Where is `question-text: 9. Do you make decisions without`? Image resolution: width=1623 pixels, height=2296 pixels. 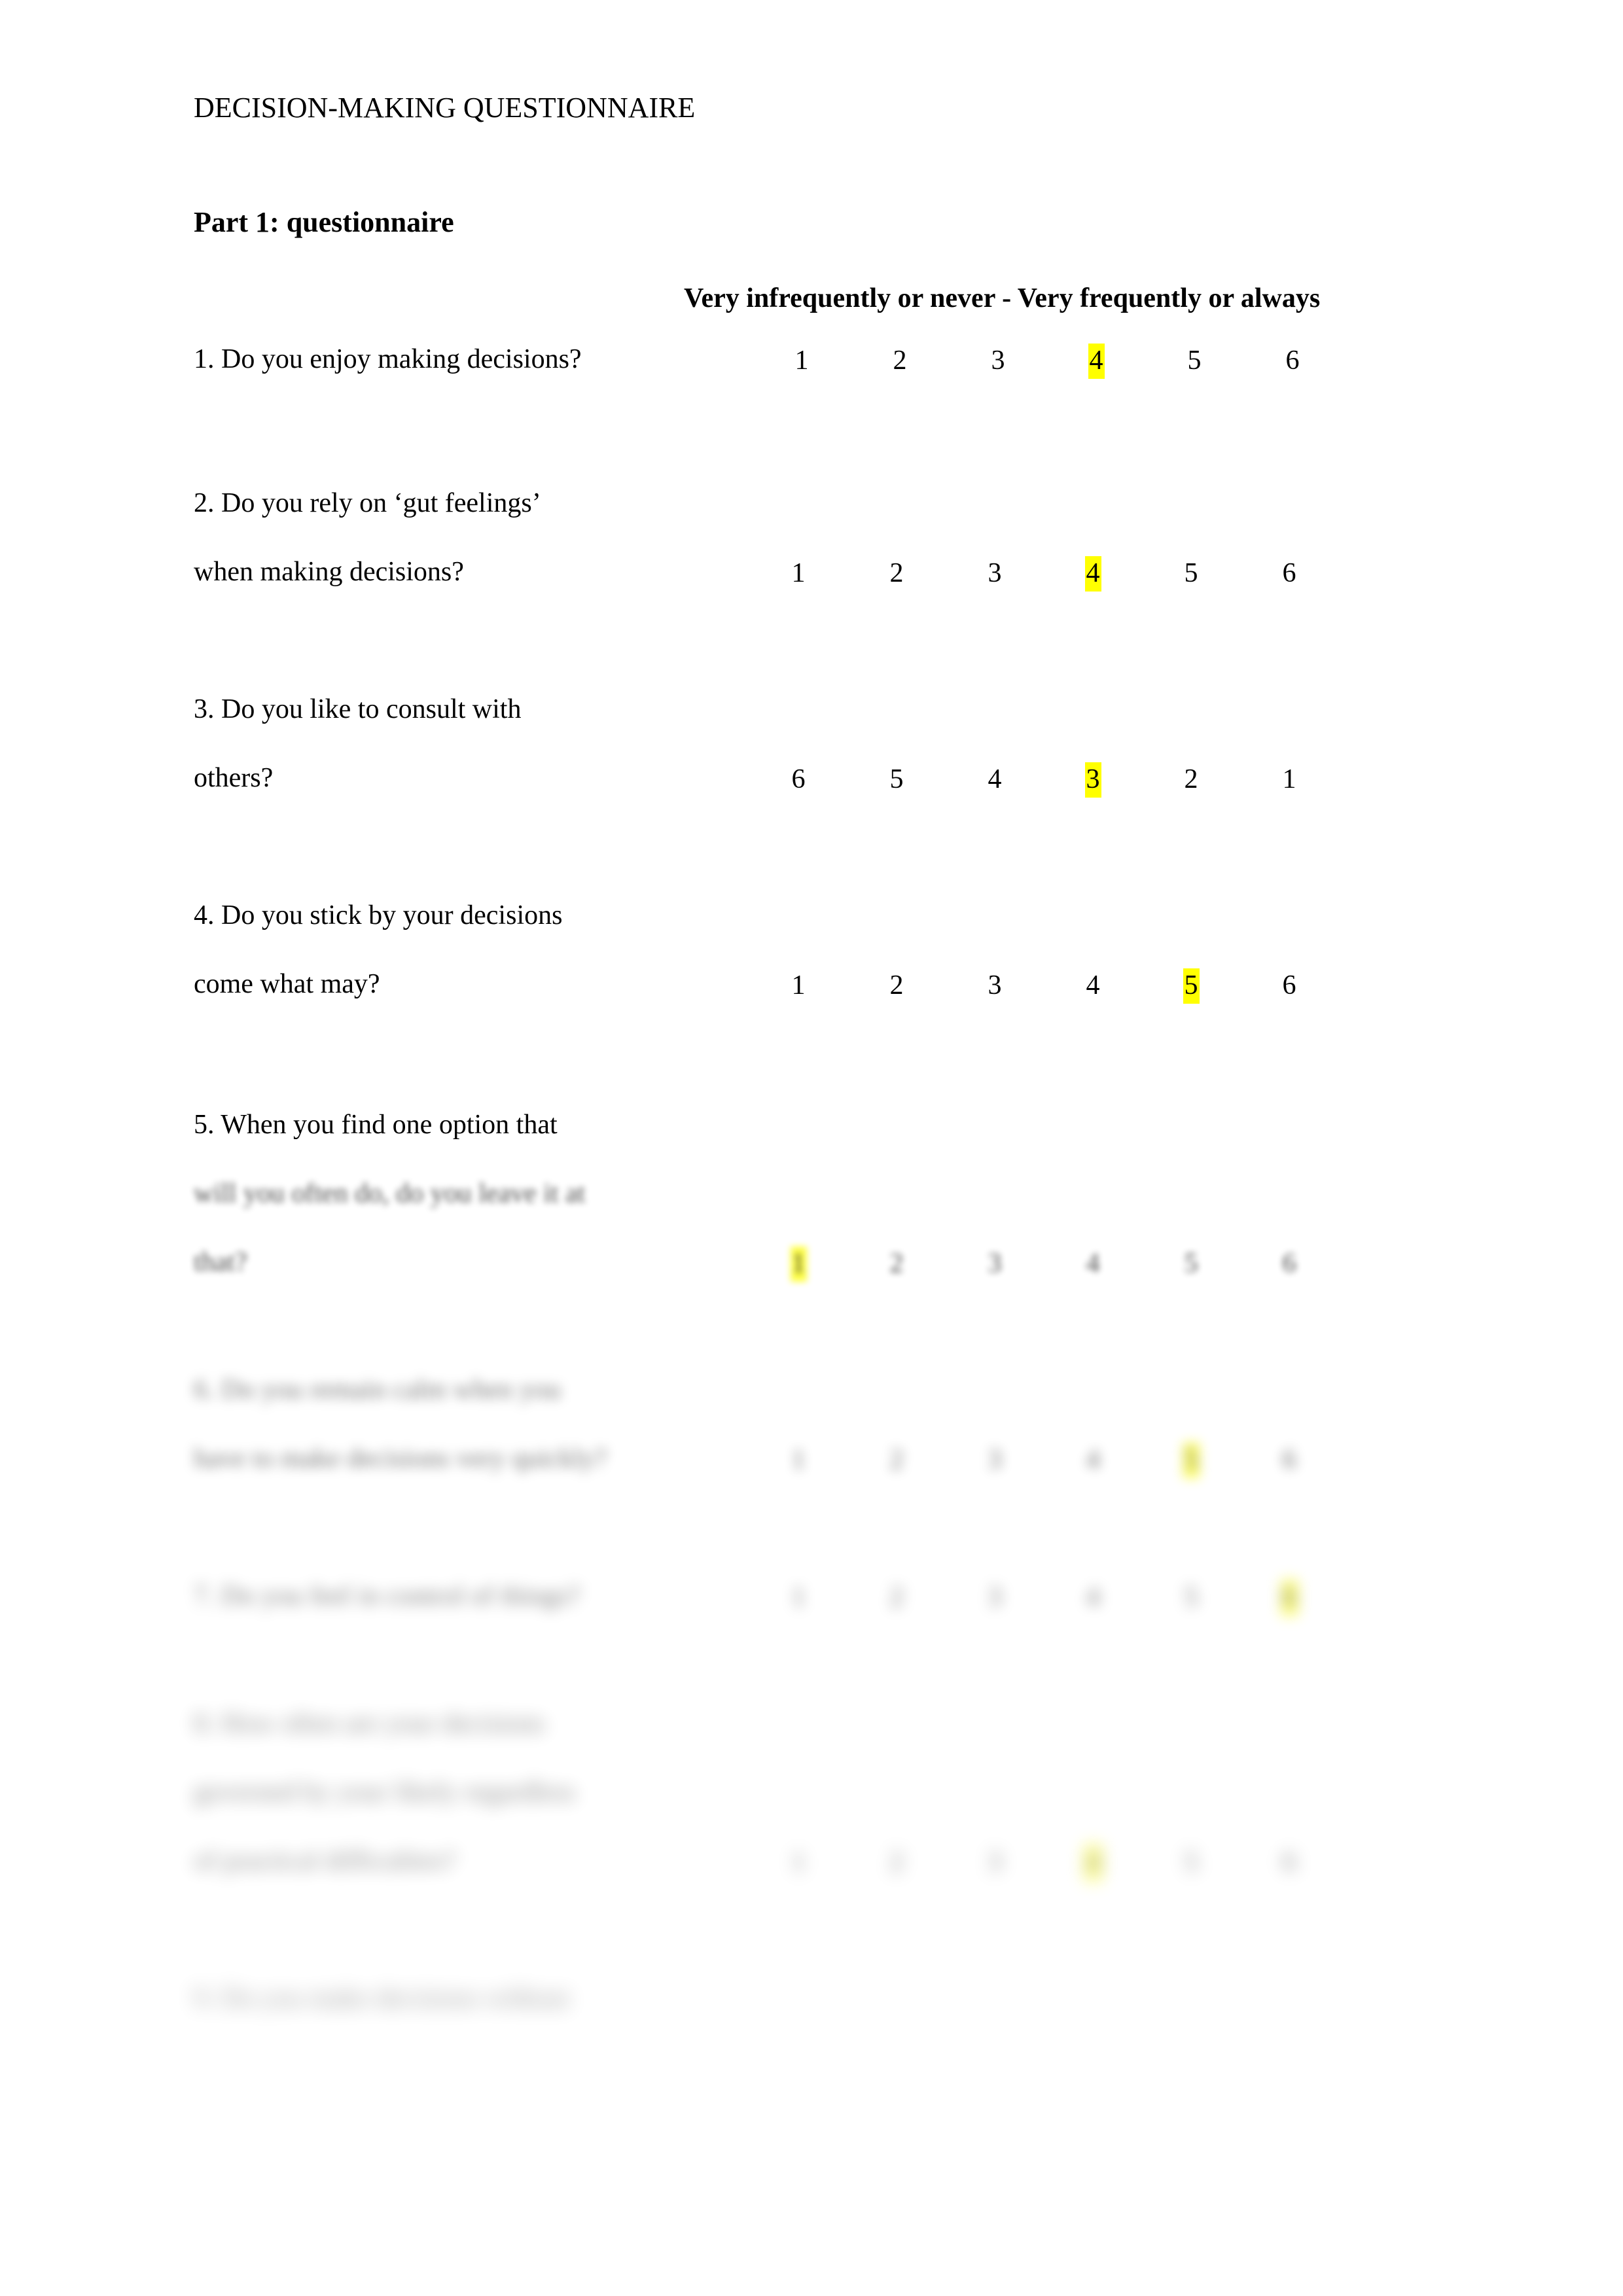 question-text: 9. Do you make decisions without is located at coordinates (381, 1998).